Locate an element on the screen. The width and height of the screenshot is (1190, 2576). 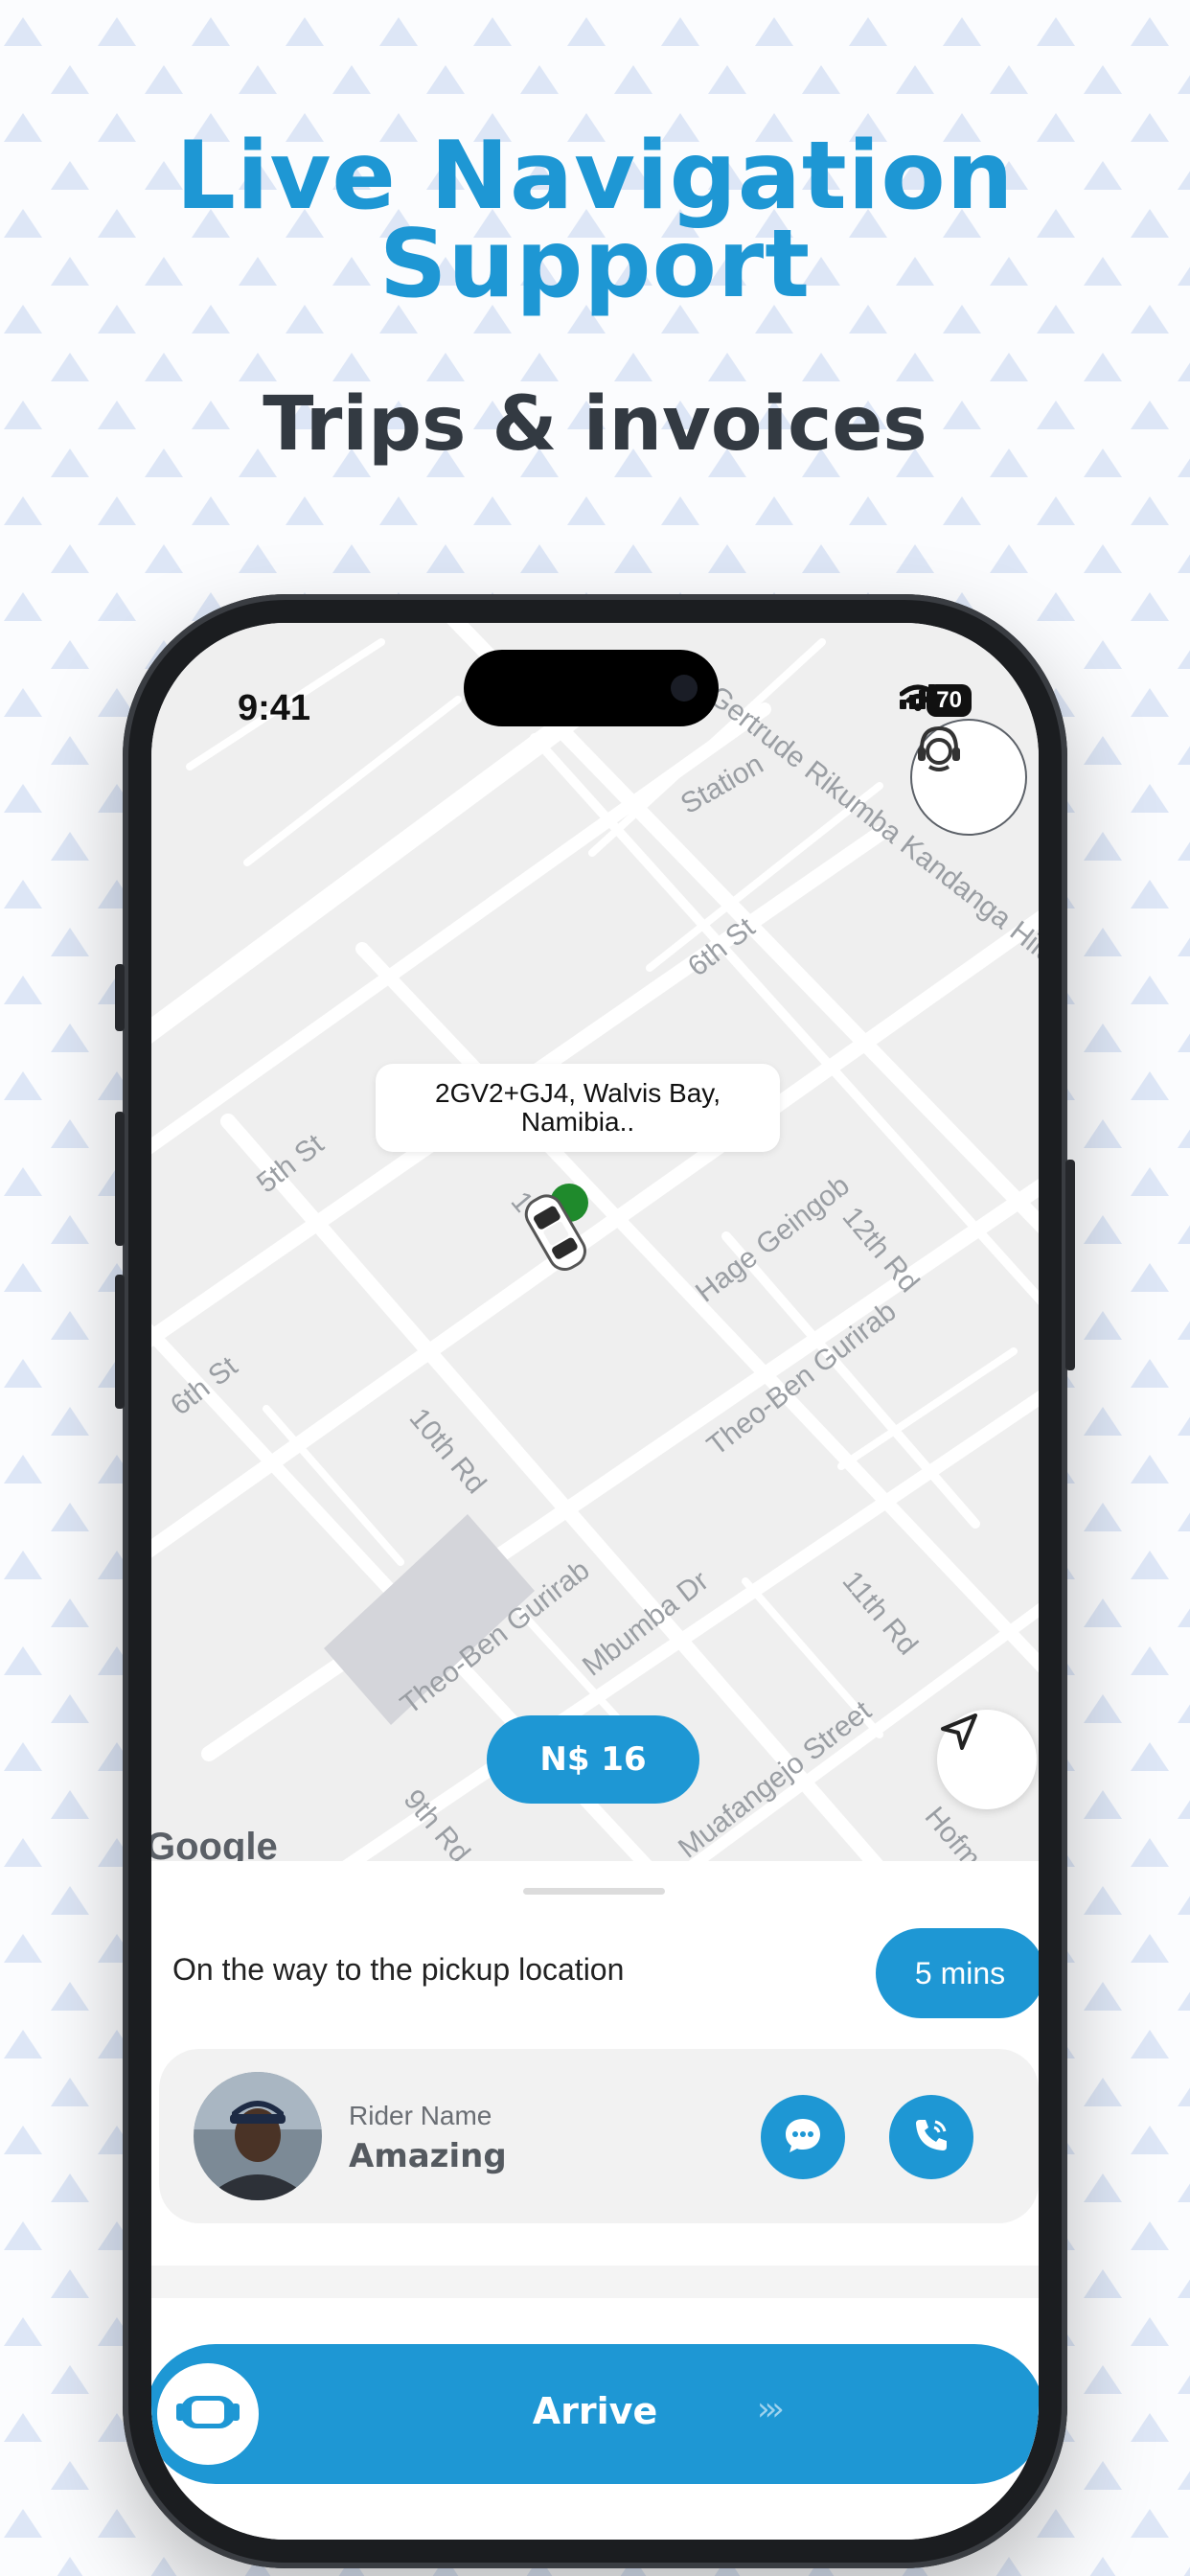
rider-name-label: Rider Name is located at coordinates (421, 2115).